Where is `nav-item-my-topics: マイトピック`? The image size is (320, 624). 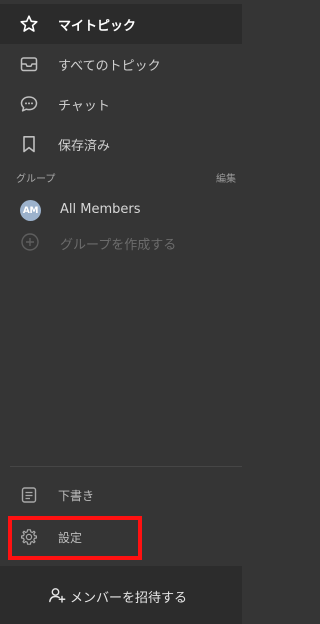
nav-item-my-topics: マイトピック is located at coordinates (121, 24).